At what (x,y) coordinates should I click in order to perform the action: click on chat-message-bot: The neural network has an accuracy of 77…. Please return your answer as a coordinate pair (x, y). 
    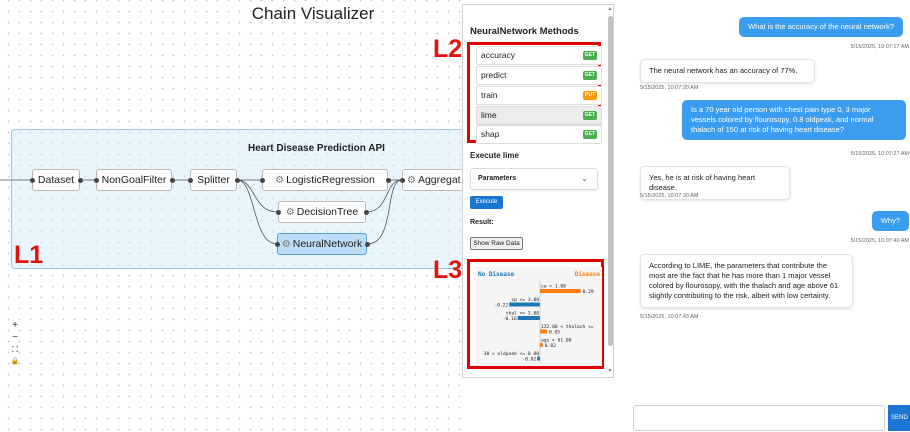
    Looking at the image, I should click on (727, 71).